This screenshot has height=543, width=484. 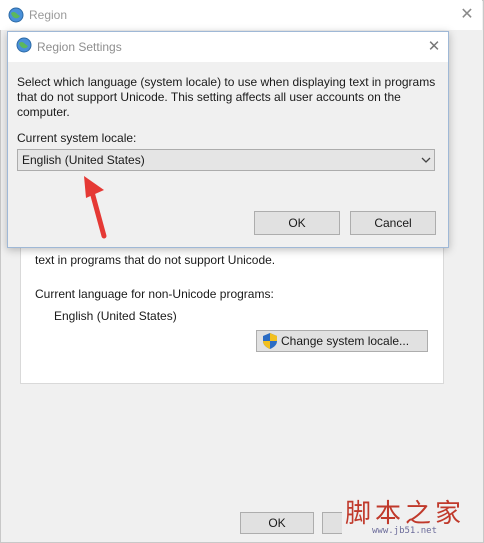 I want to click on region-ok-button: OK, so click(x=277, y=523).